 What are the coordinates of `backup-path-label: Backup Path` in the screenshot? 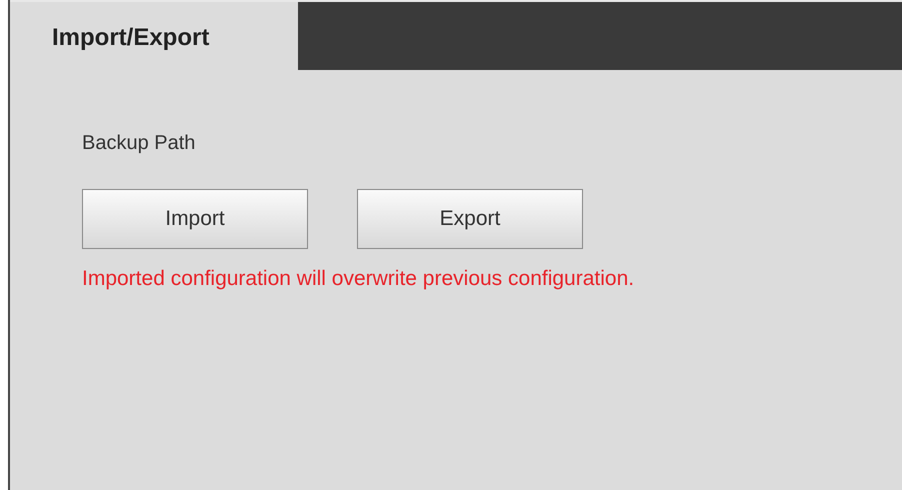 It's located at (139, 143).